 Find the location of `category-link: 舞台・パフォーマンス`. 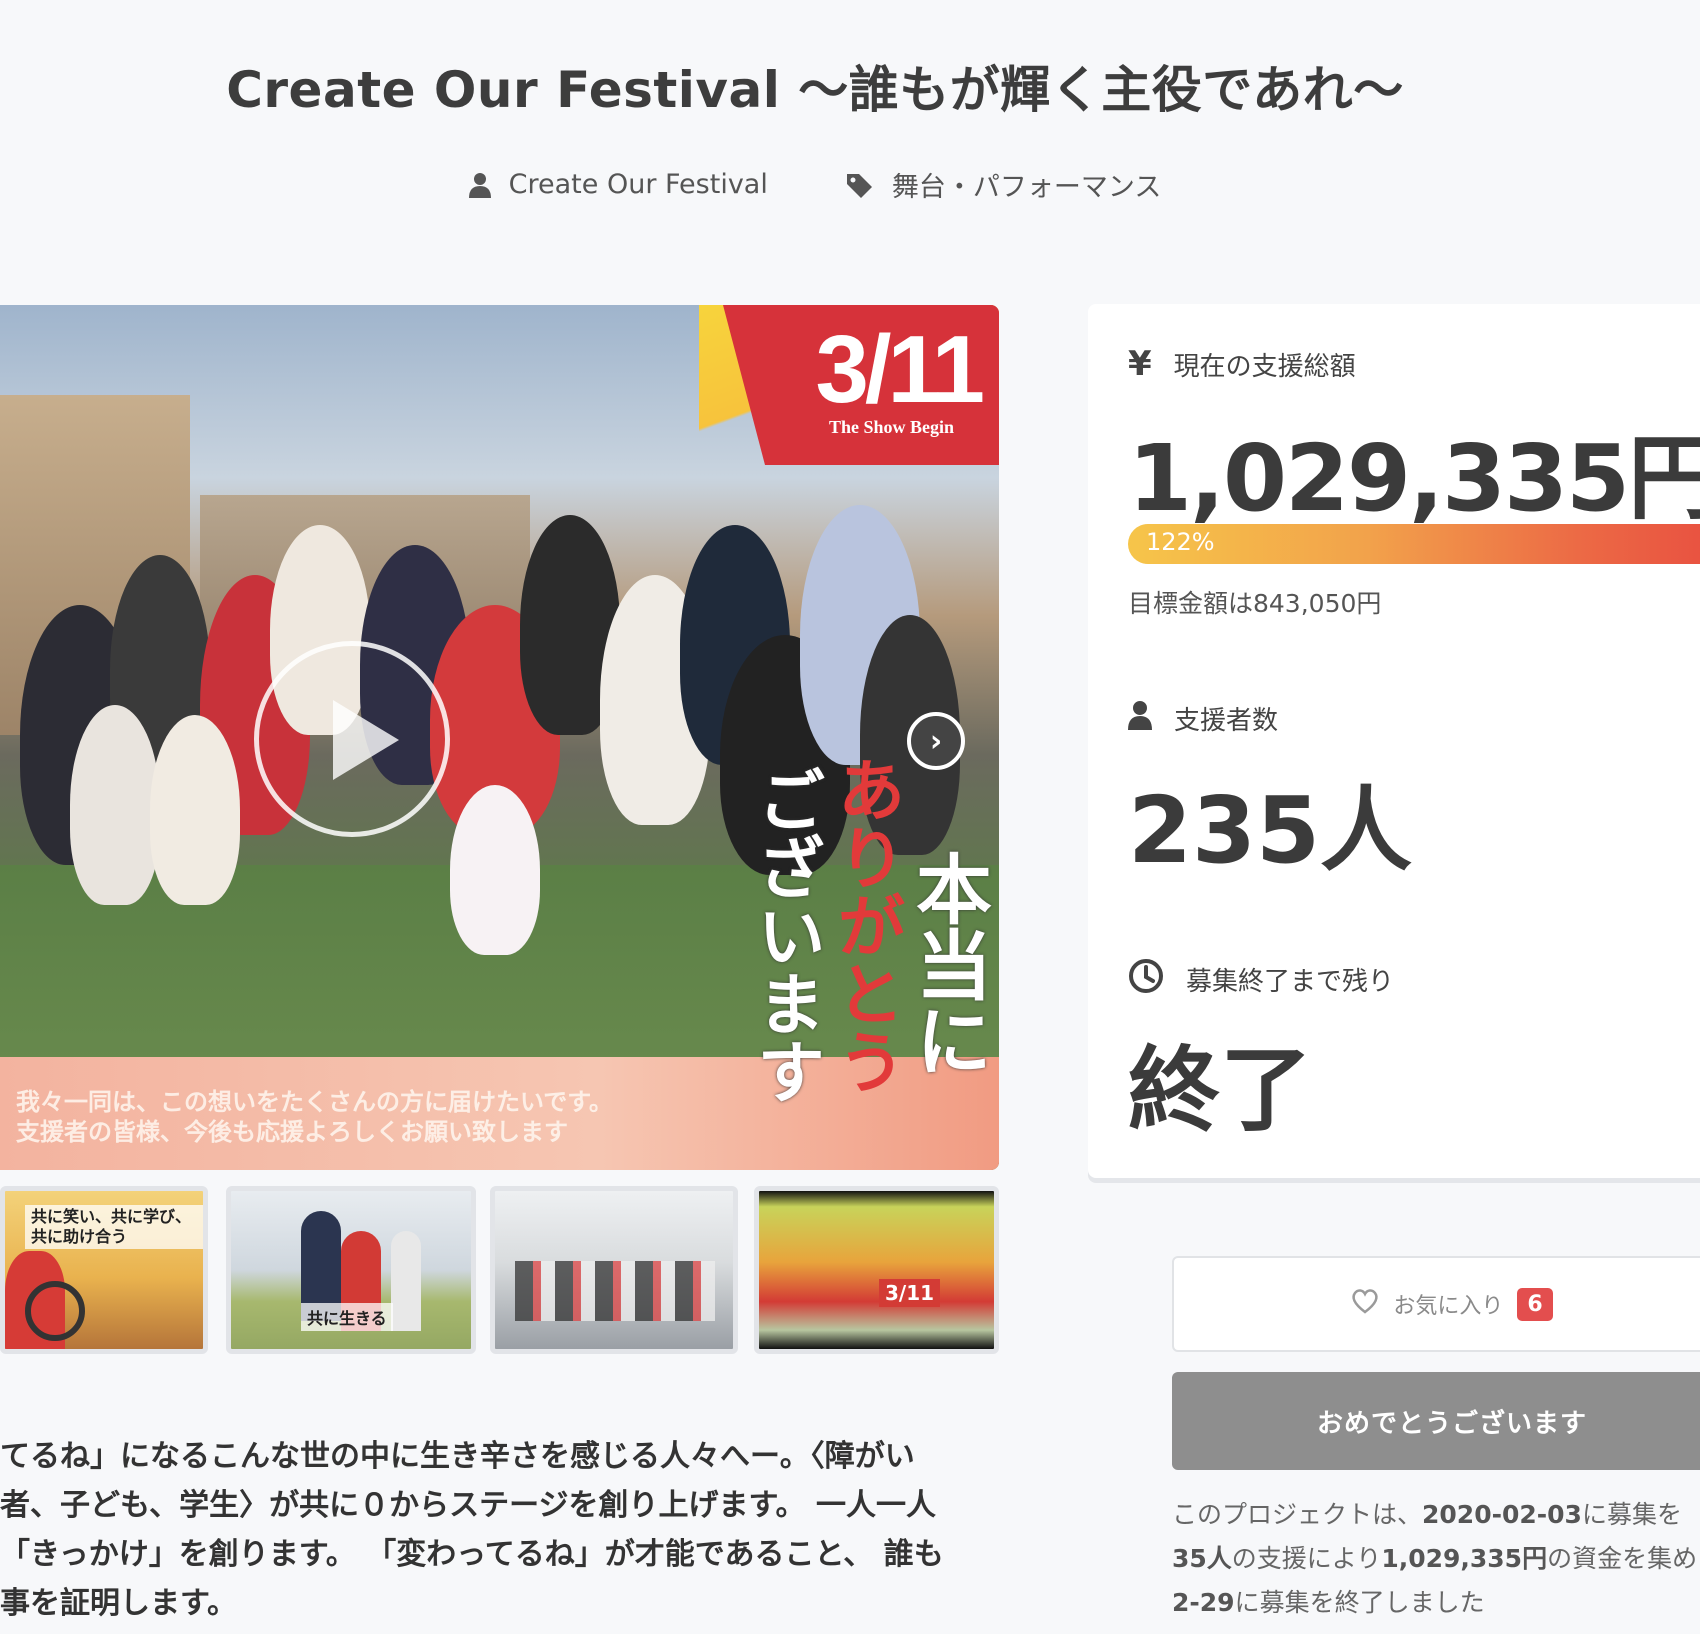

category-link: 舞台・パフォーマンス is located at coordinates (1003, 184).